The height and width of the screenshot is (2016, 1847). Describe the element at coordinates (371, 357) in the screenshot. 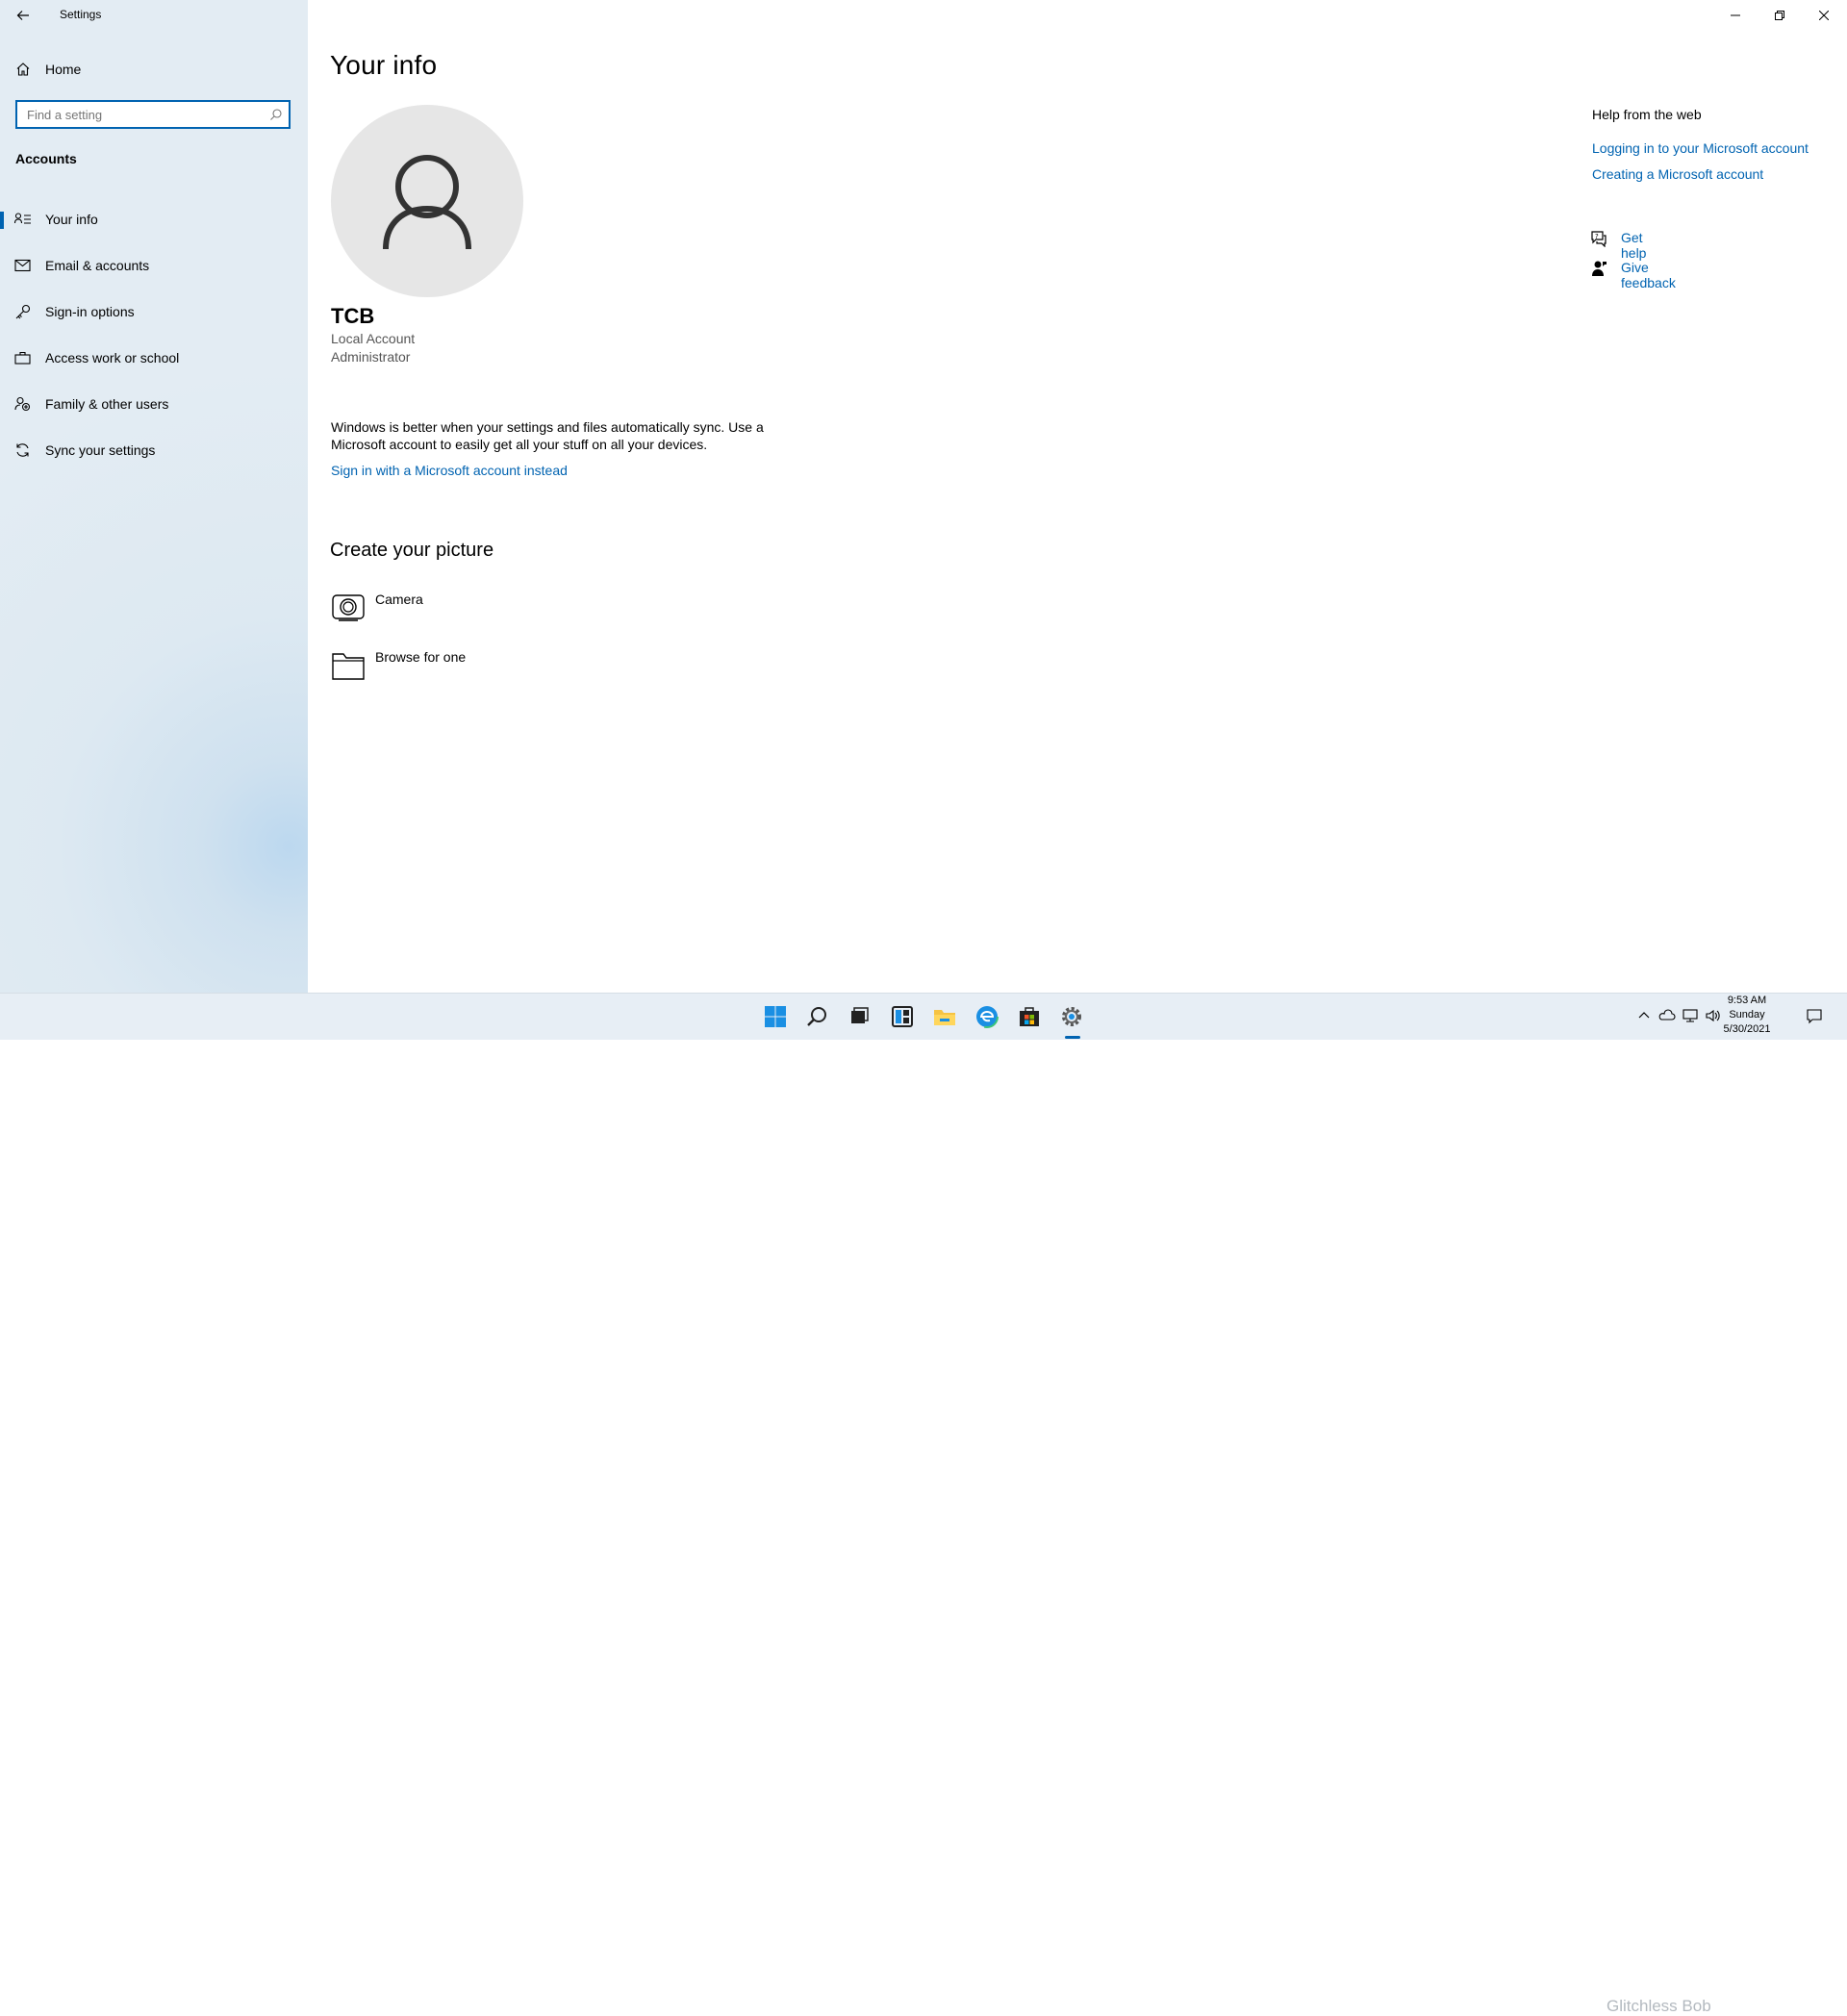

I see `account-role: Administrator` at that location.